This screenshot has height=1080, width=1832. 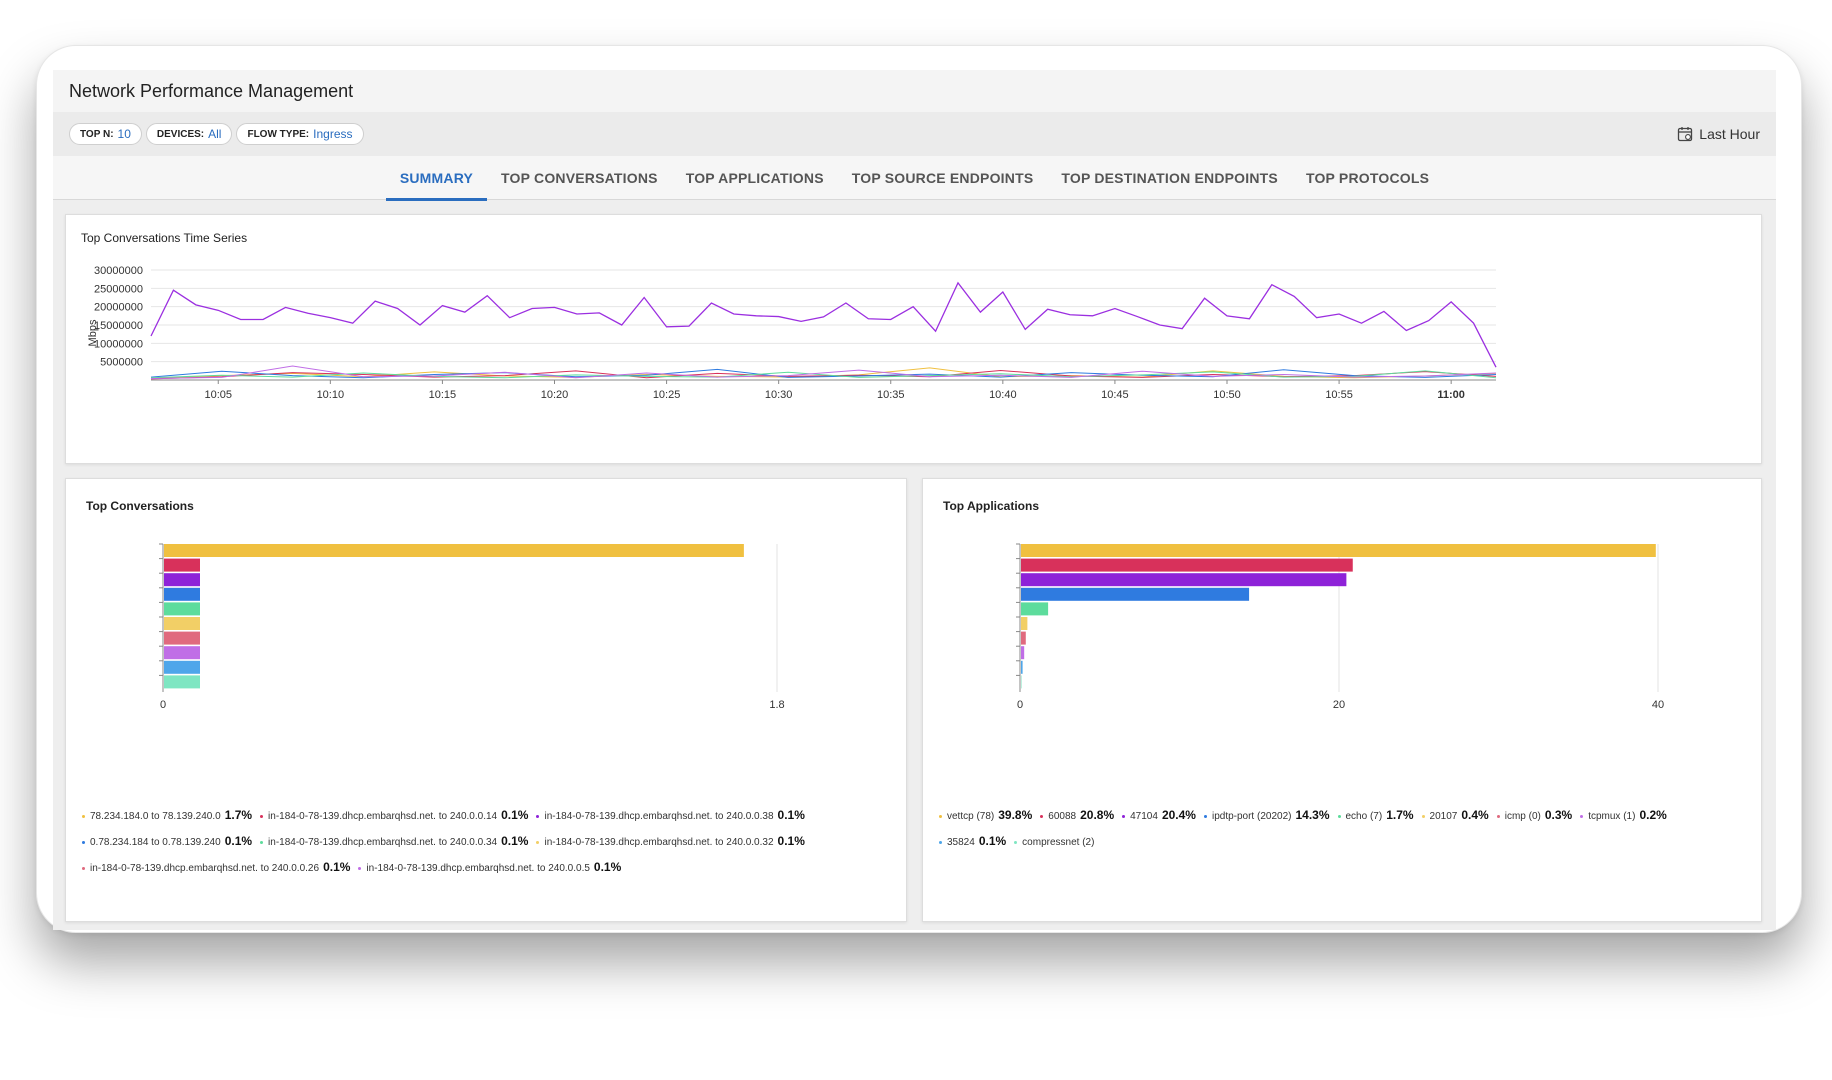 I want to click on top-conversations-title: Top Conversations, so click(x=140, y=506).